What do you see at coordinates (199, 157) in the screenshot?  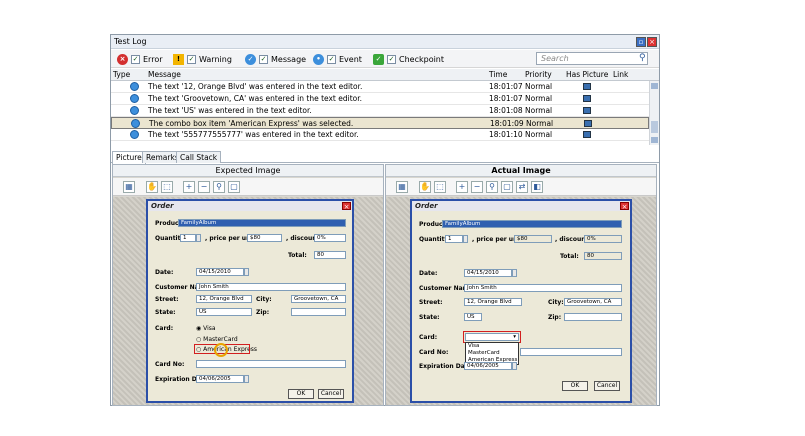 I see `tab-call-stack: Call Stack` at bounding box center [199, 157].